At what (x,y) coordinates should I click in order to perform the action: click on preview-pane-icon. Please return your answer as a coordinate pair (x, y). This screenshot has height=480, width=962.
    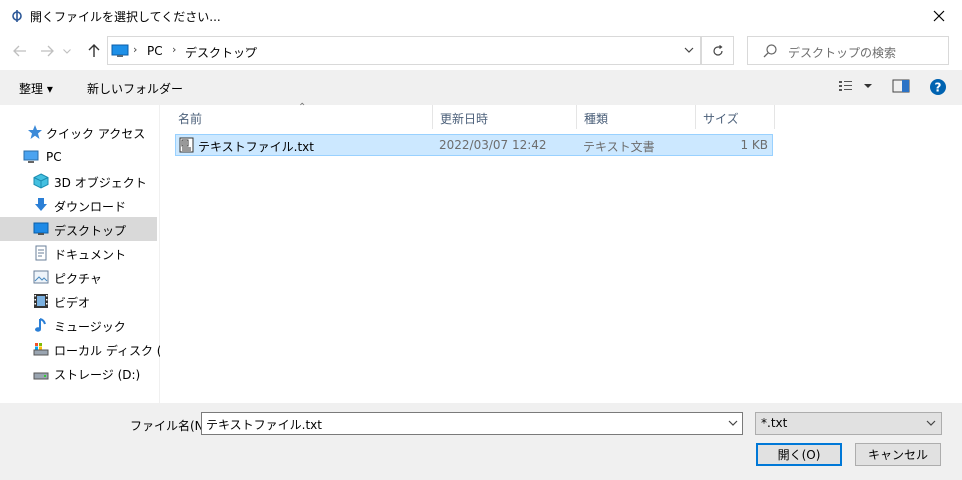
    Looking at the image, I should click on (901, 86).